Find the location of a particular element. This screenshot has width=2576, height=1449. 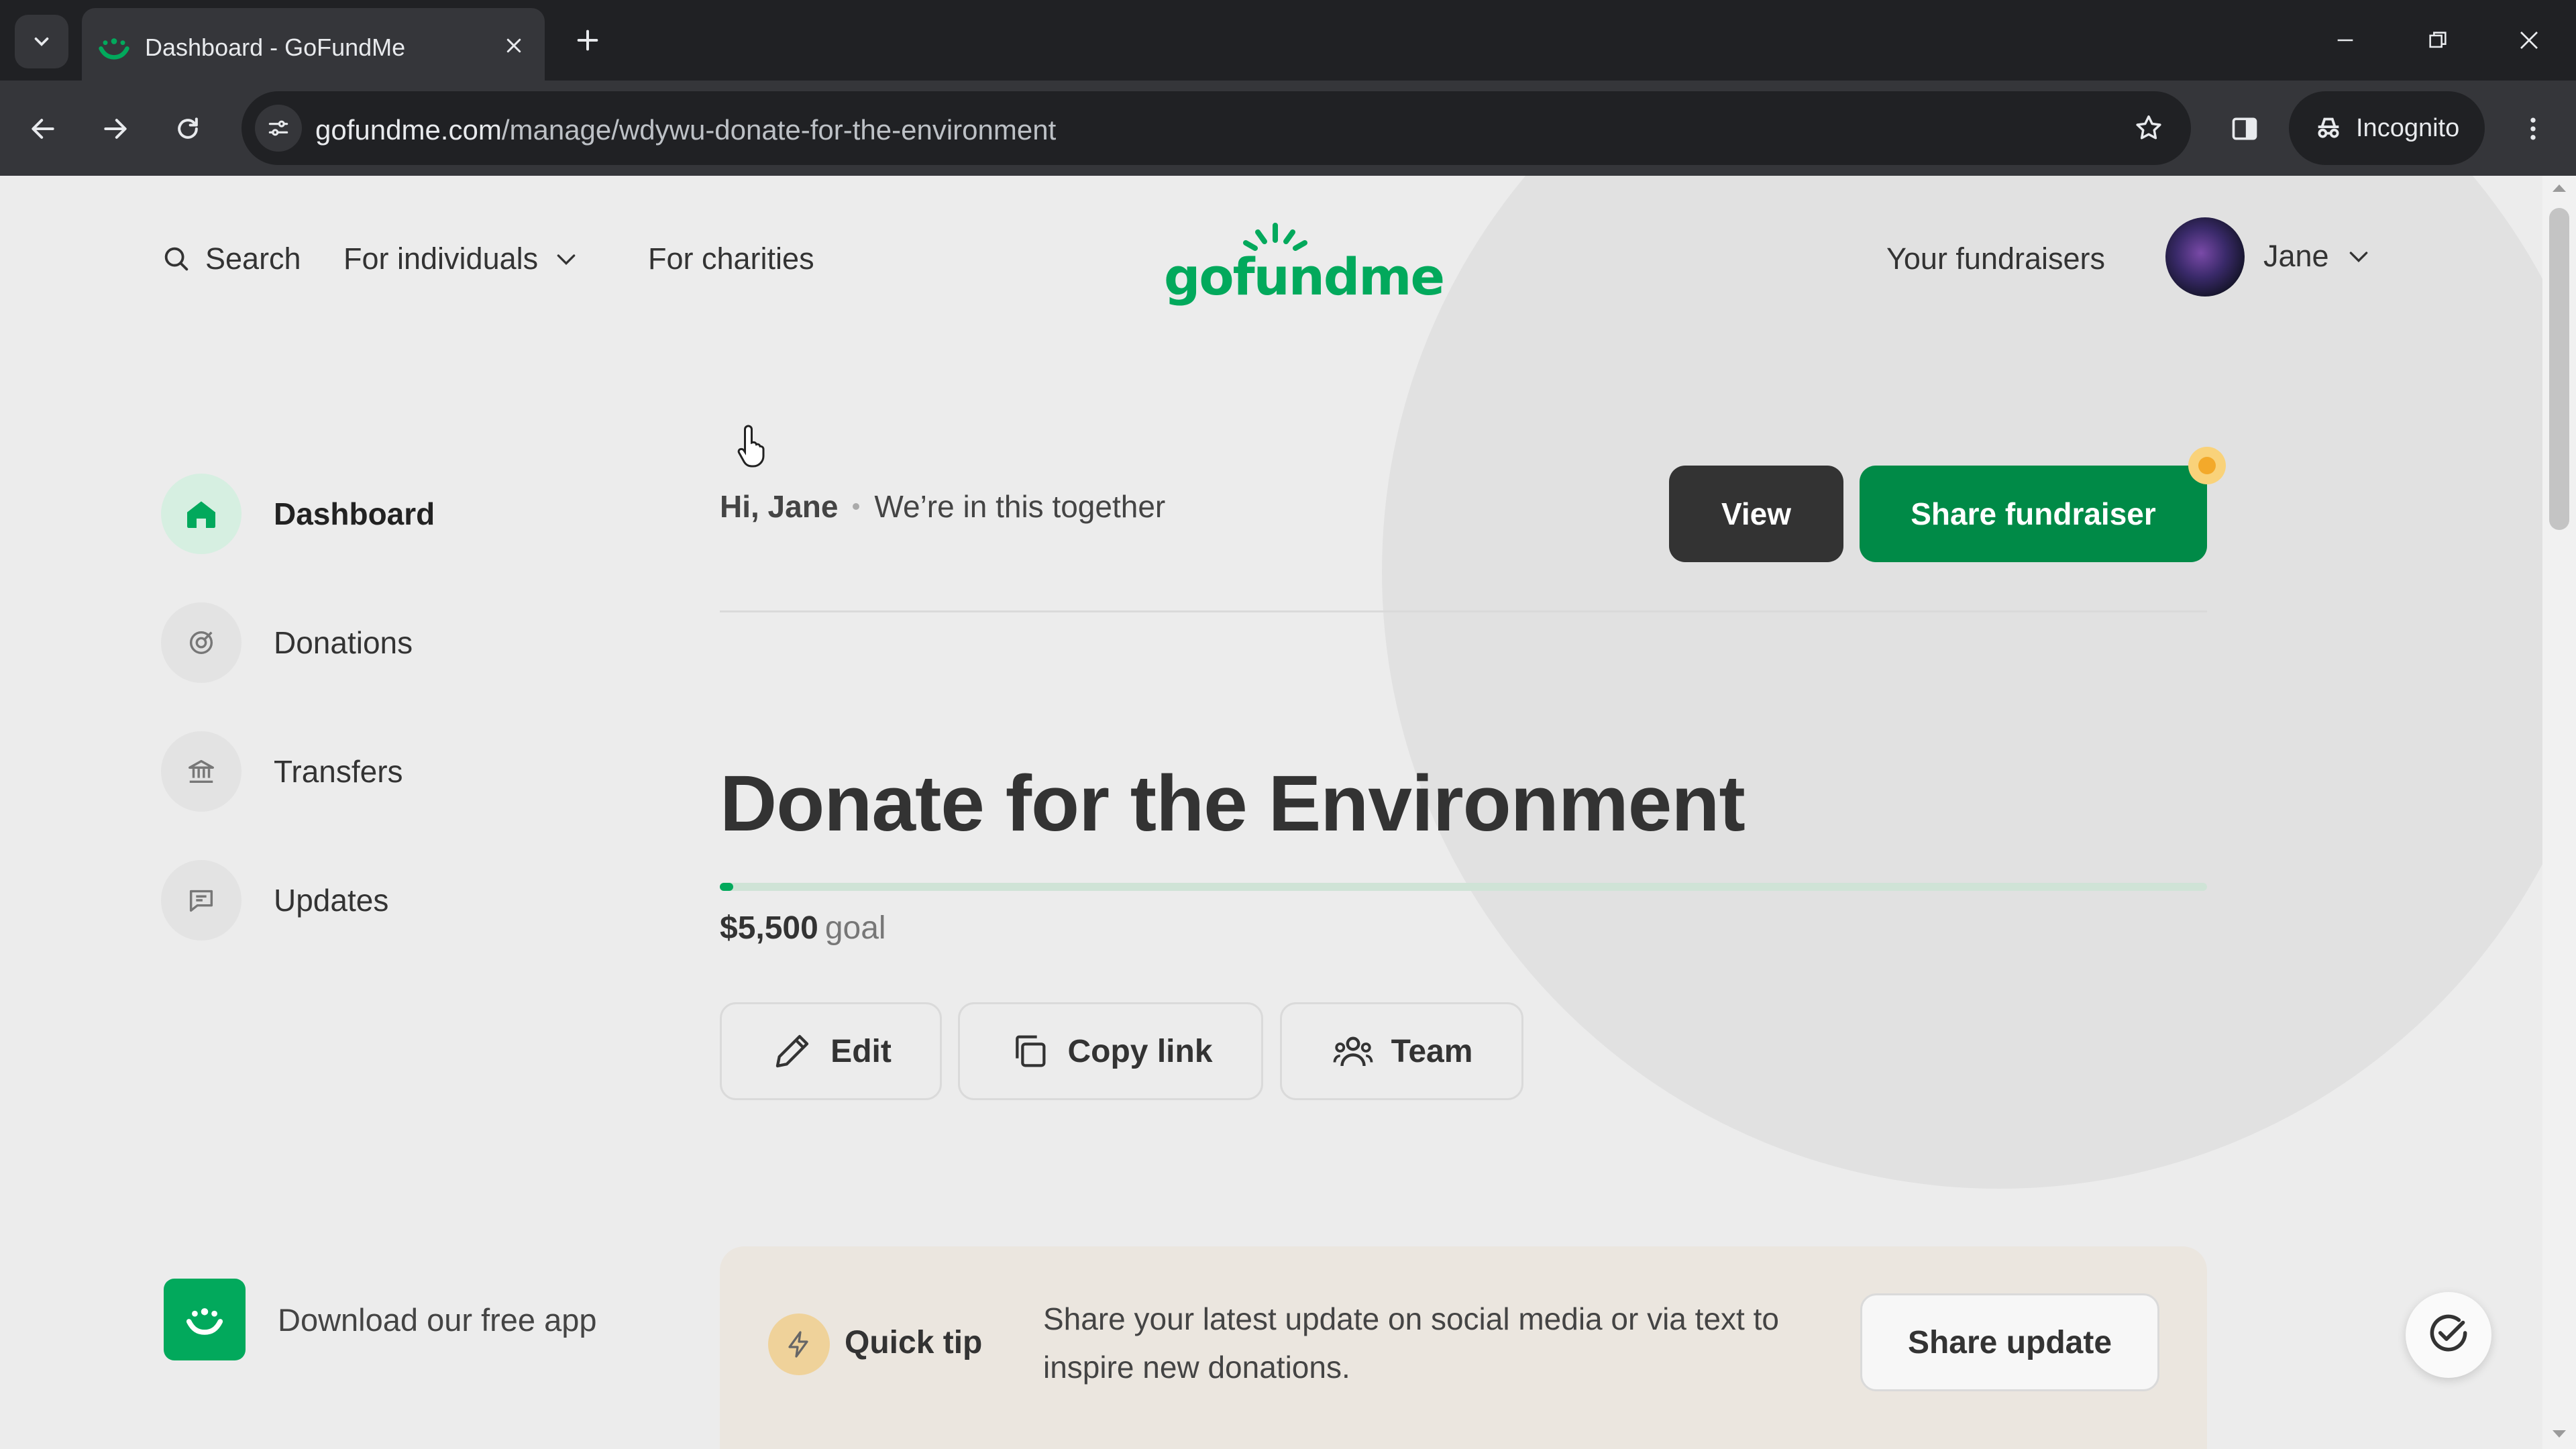

tab-close-button is located at coordinates (514, 46).